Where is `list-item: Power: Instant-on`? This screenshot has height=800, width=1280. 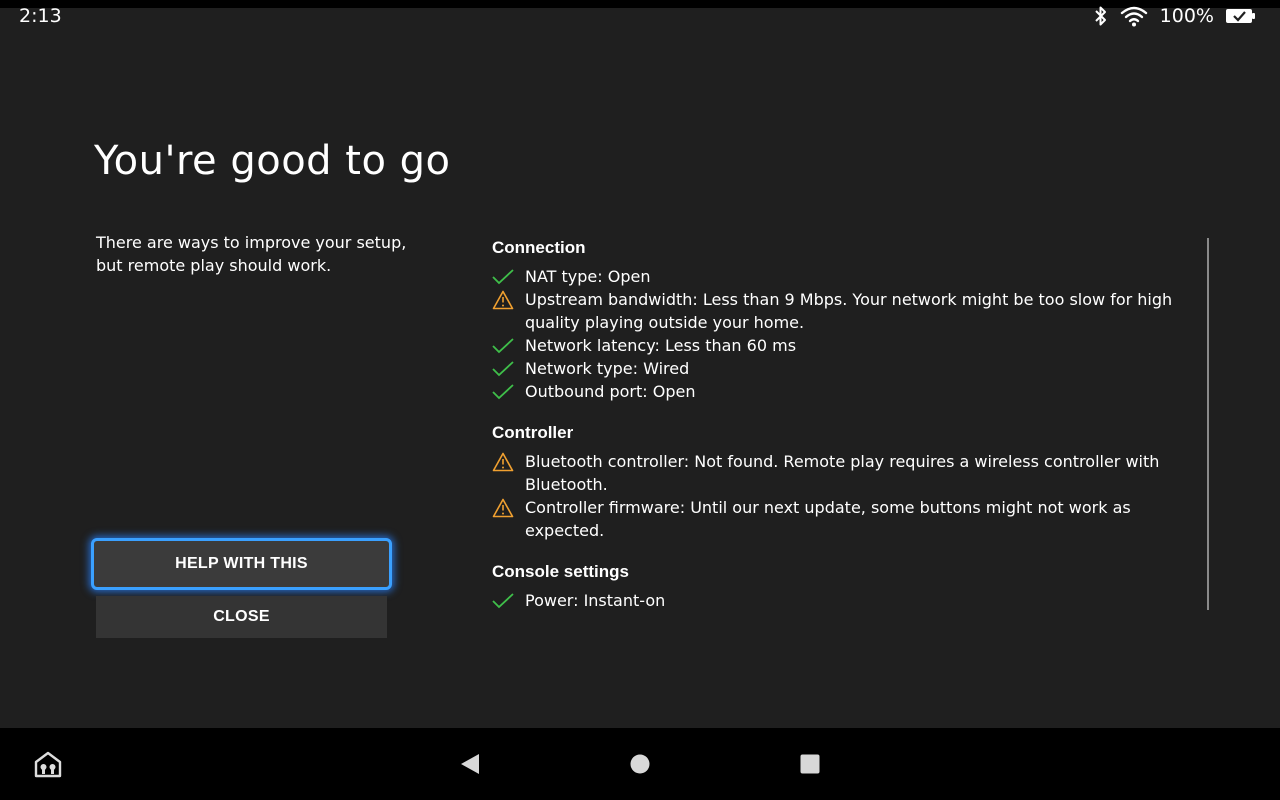
list-item: Power: Instant-on is located at coordinates (837, 600).